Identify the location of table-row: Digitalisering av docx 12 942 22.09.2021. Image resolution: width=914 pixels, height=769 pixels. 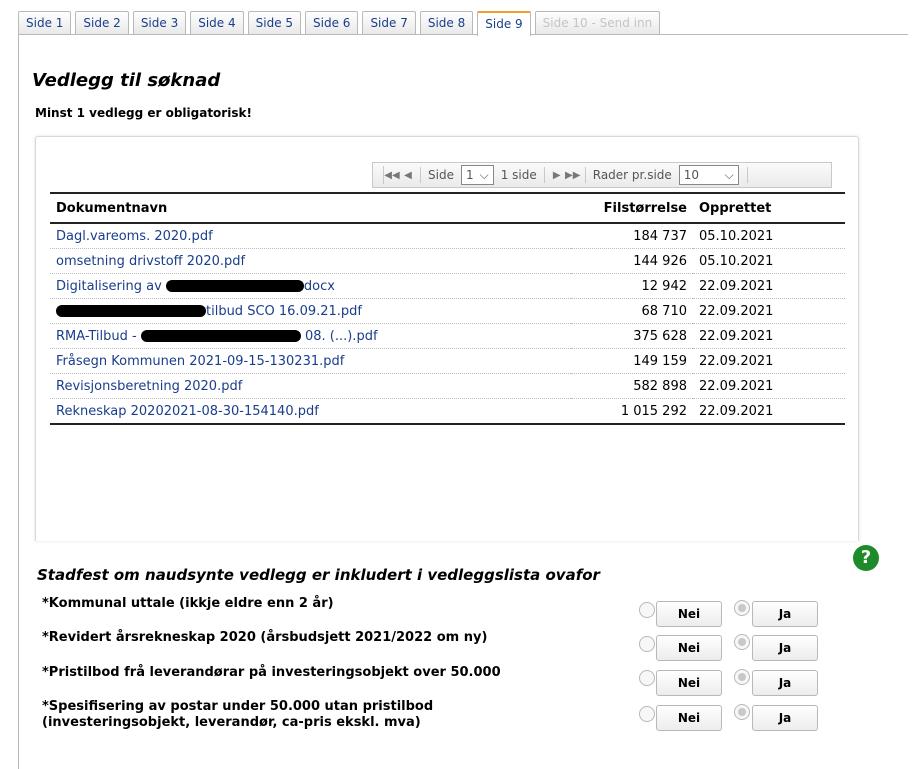
(447, 286).